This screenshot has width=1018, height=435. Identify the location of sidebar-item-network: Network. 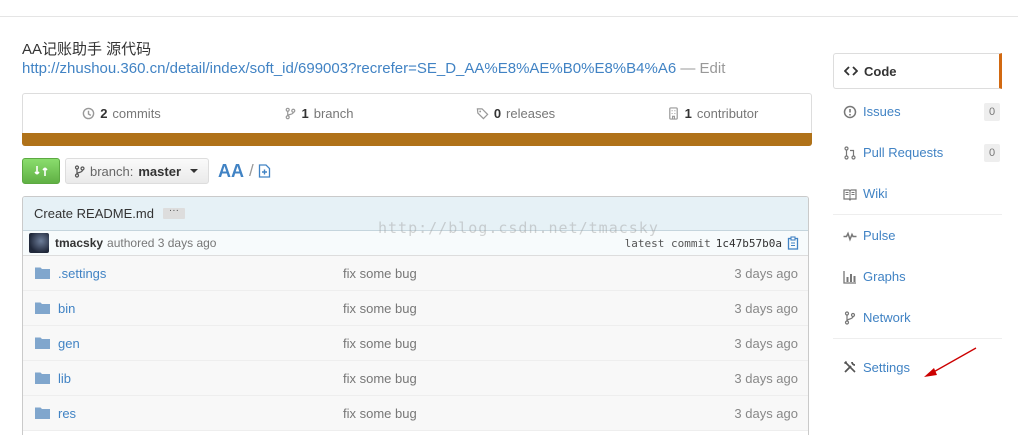
(917, 317).